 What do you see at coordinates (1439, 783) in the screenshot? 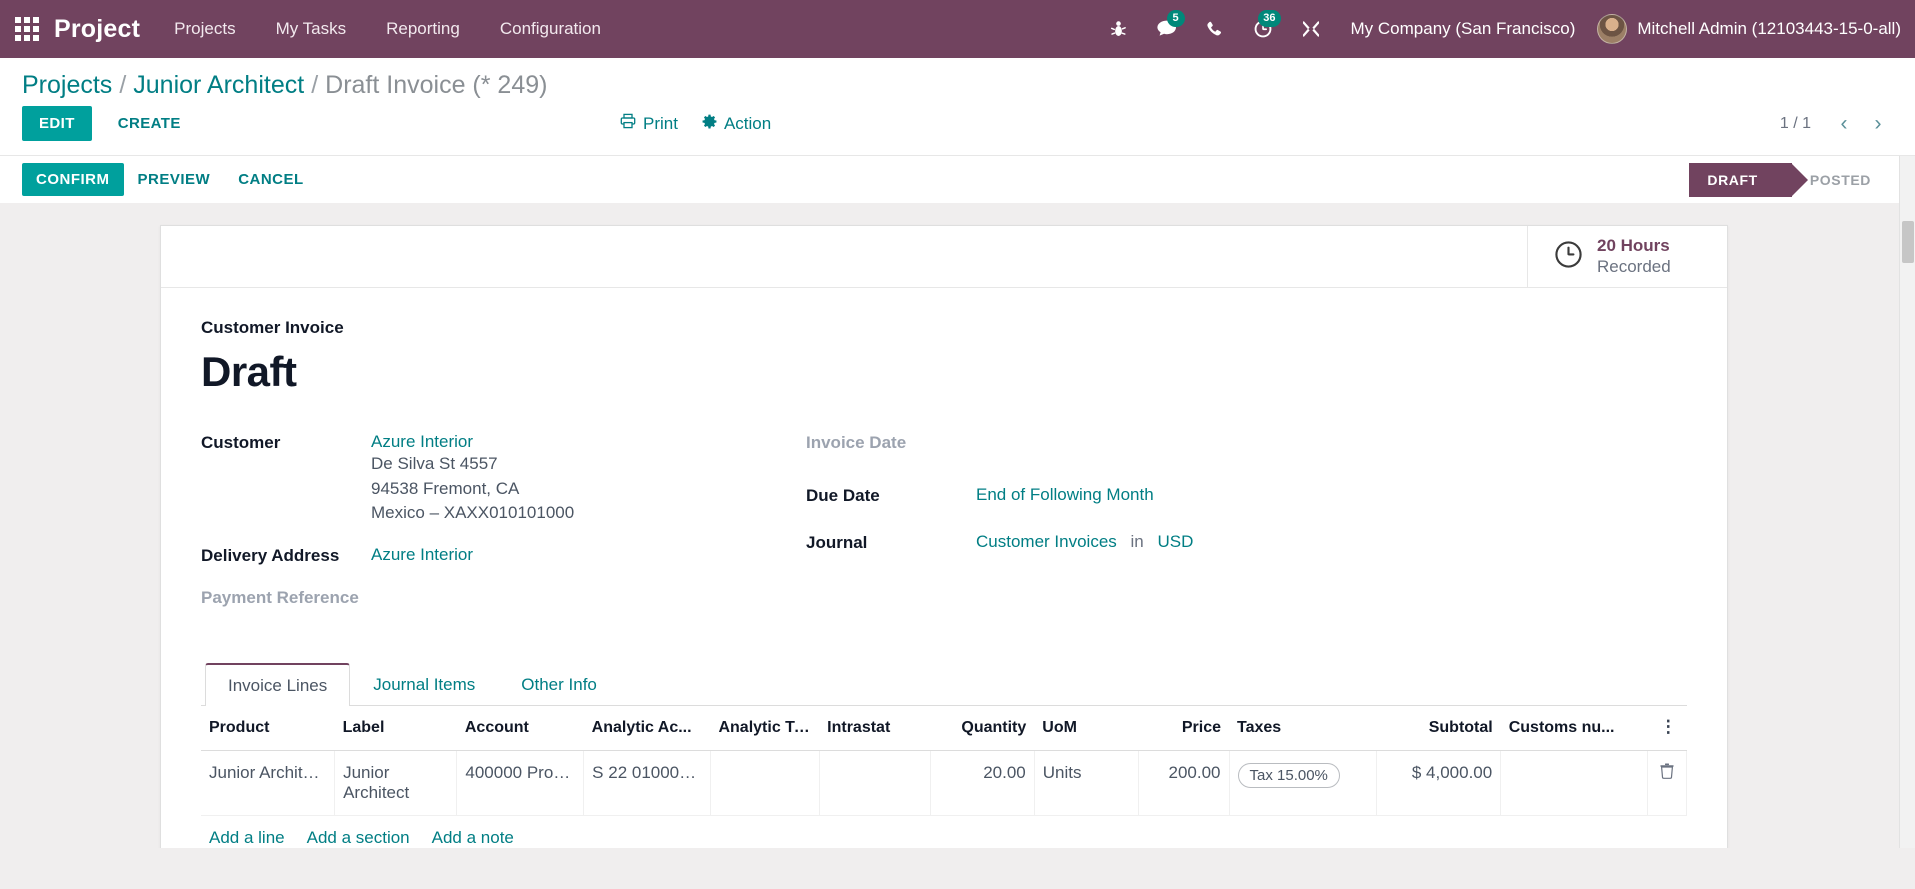
I see `cell-subtotal: $ 4,000.00` at bounding box center [1439, 783].